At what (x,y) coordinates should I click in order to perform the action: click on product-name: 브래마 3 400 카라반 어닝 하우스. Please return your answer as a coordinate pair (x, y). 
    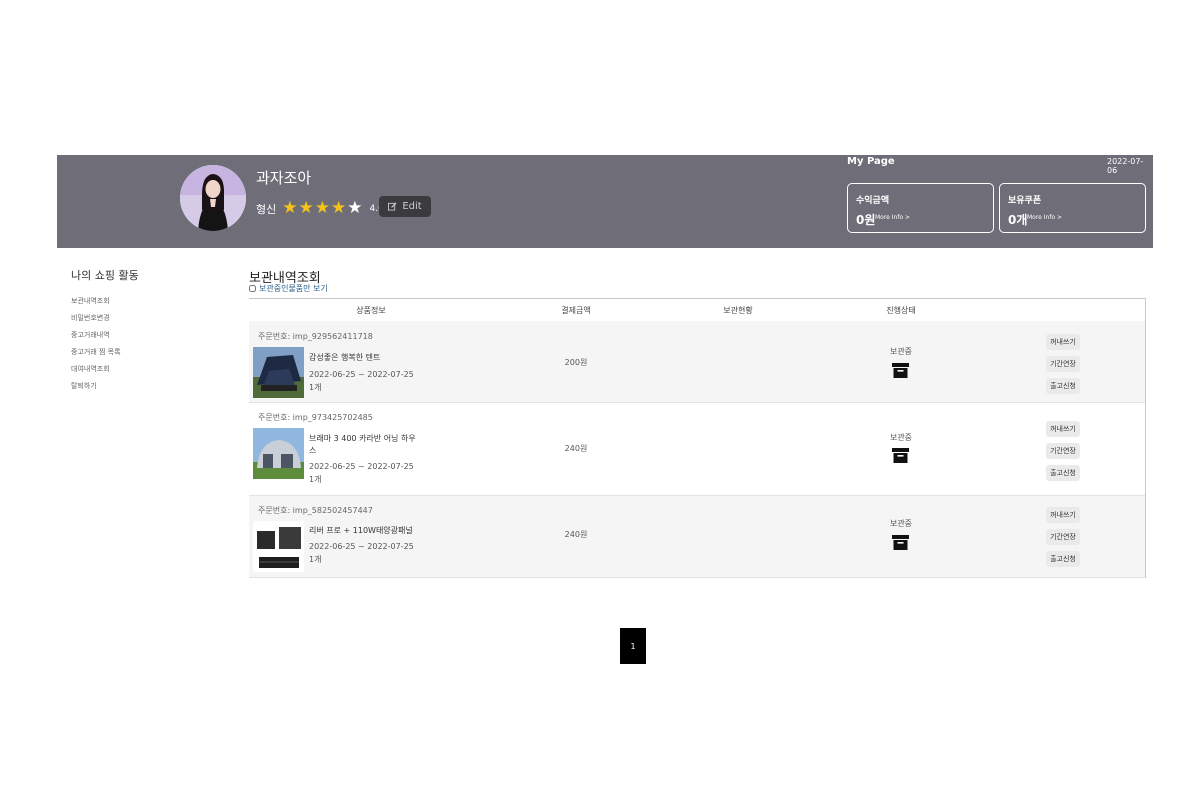
    Looking at the image, I should click on (364, 445).